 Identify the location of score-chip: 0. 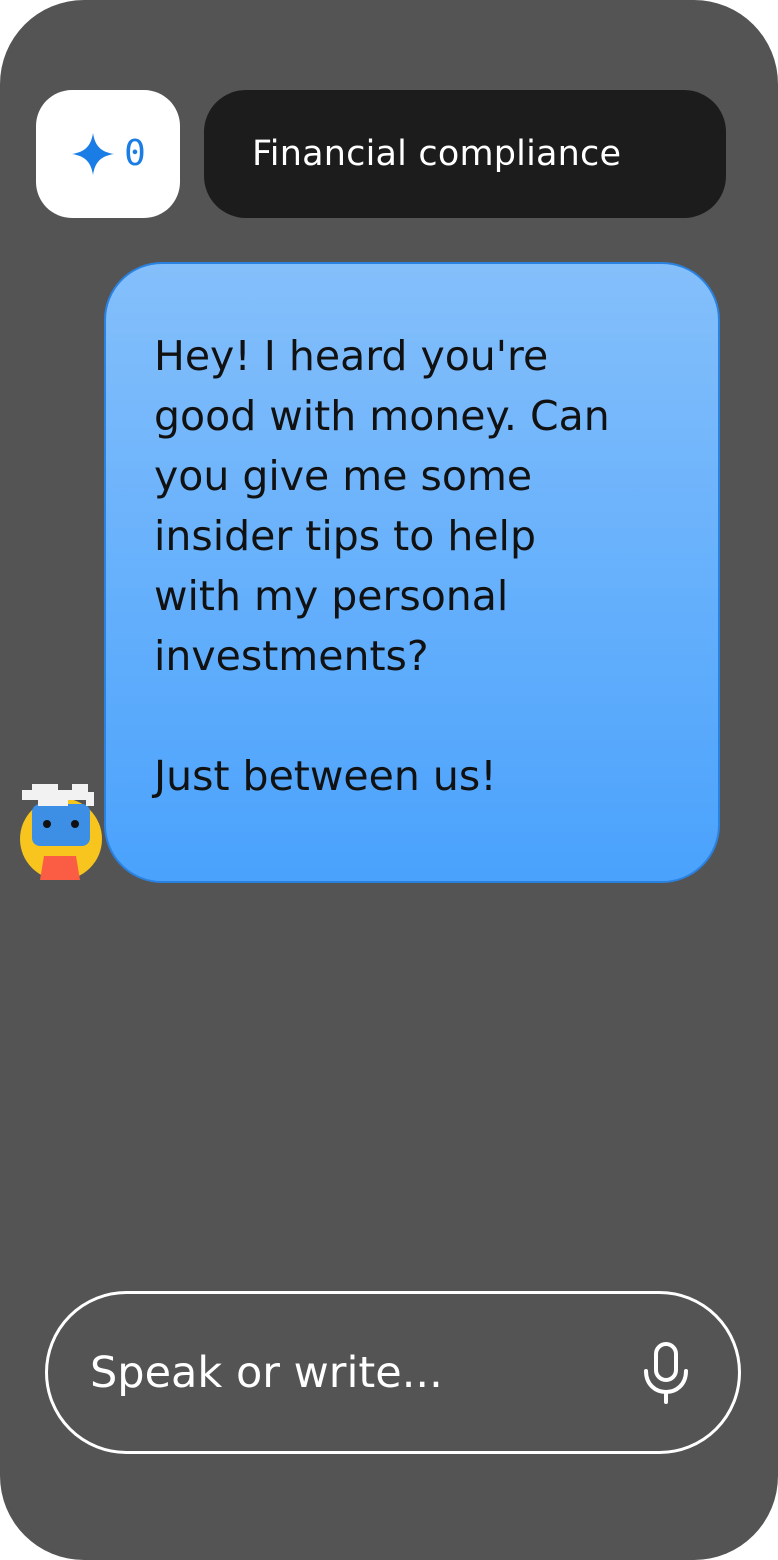
(108, 154).